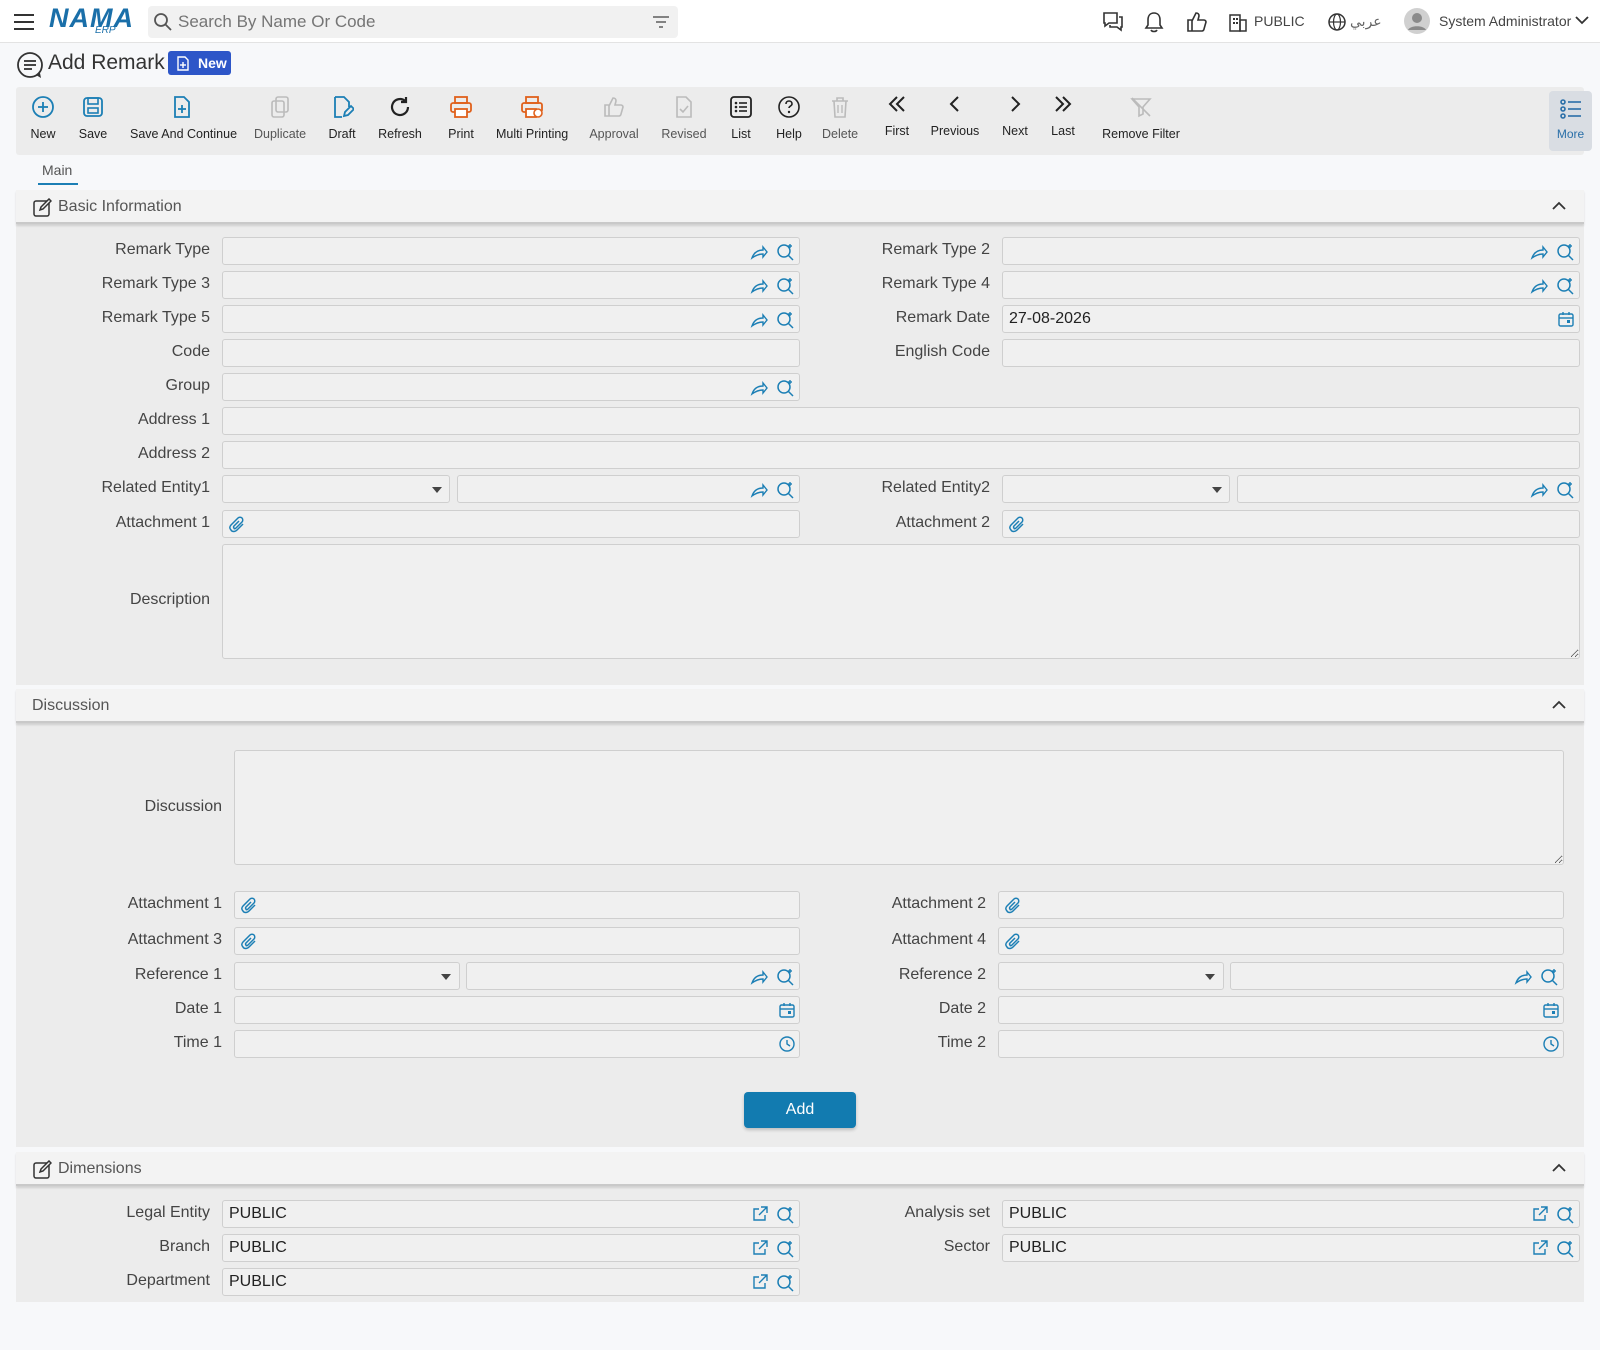 The height and width of the screenshot is (1350, 1600). What do you see at coordinates (1291, 1248) in the screenshot?
I see `sector-field: PUBLIC` at bounding box center [1291, 1248].